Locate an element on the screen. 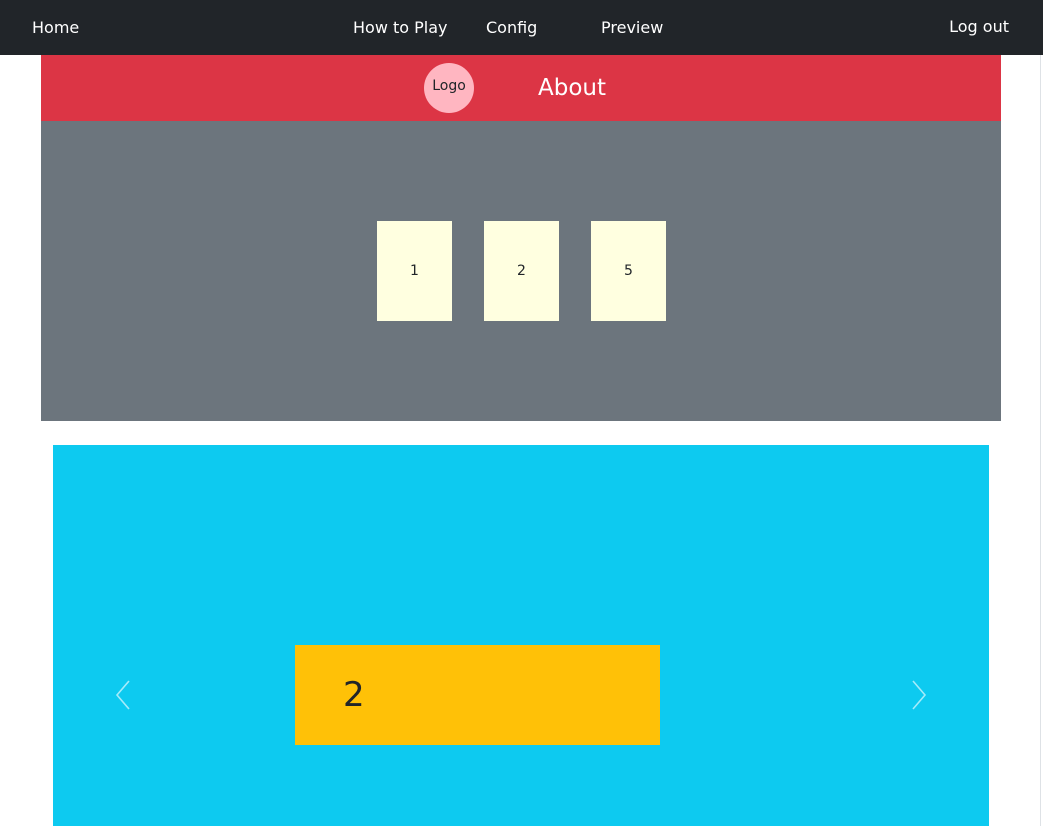  number-card: 2 is located at coordinates (521, 271).